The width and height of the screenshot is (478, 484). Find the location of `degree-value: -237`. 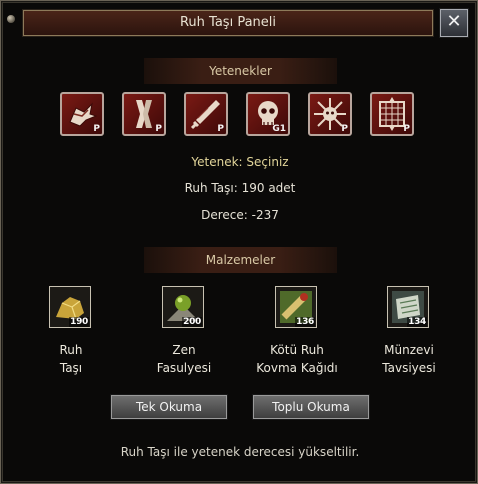

degree-value: -237 is located at coordinates (265, 215).